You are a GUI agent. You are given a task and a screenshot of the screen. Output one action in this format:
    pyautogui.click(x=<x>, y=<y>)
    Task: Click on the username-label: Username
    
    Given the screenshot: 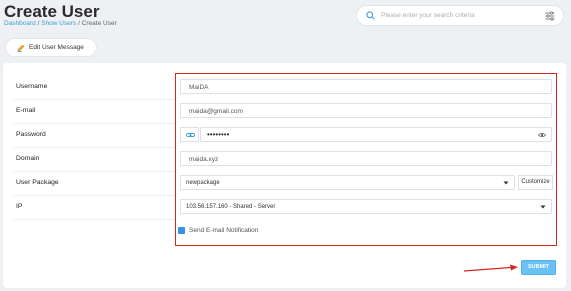 What is the action you would take?
    pyautogui.click(x=32, y=86)
    